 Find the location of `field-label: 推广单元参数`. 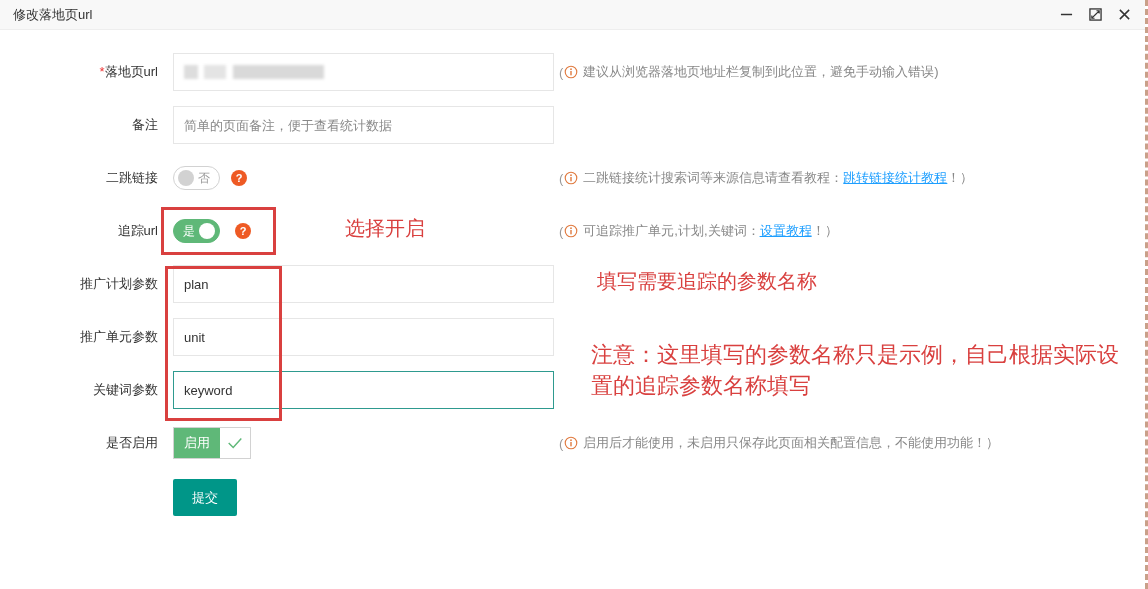

field-label: 推广单元参数 is located at coordinates (118, 337).